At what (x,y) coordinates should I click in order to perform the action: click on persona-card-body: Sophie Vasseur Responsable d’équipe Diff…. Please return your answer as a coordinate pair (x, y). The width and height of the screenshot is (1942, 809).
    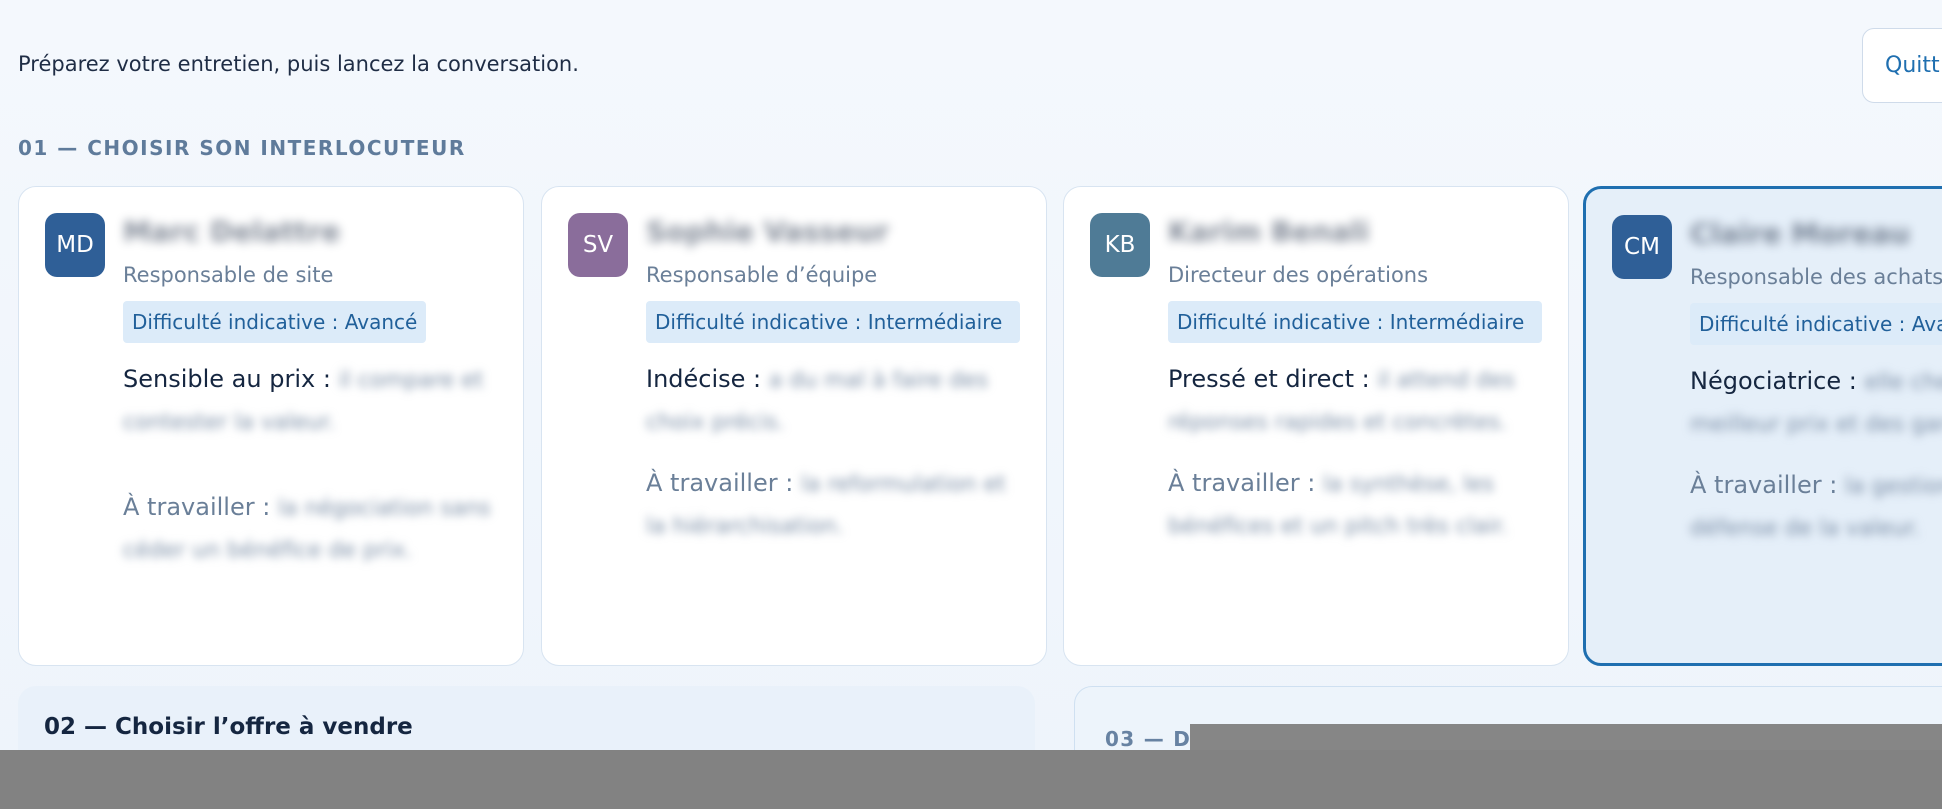
    Looking at the image, I should click on (833, 381).